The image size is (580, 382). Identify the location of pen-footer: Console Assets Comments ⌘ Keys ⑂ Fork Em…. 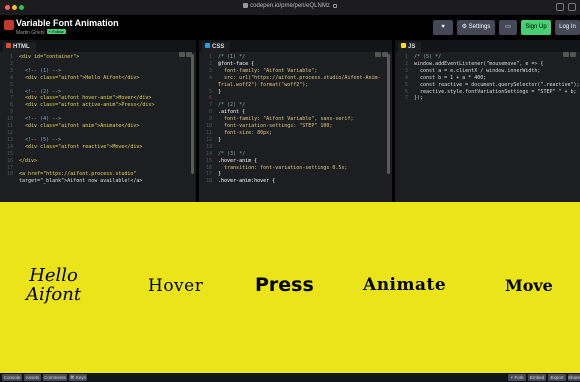
(290, 377).